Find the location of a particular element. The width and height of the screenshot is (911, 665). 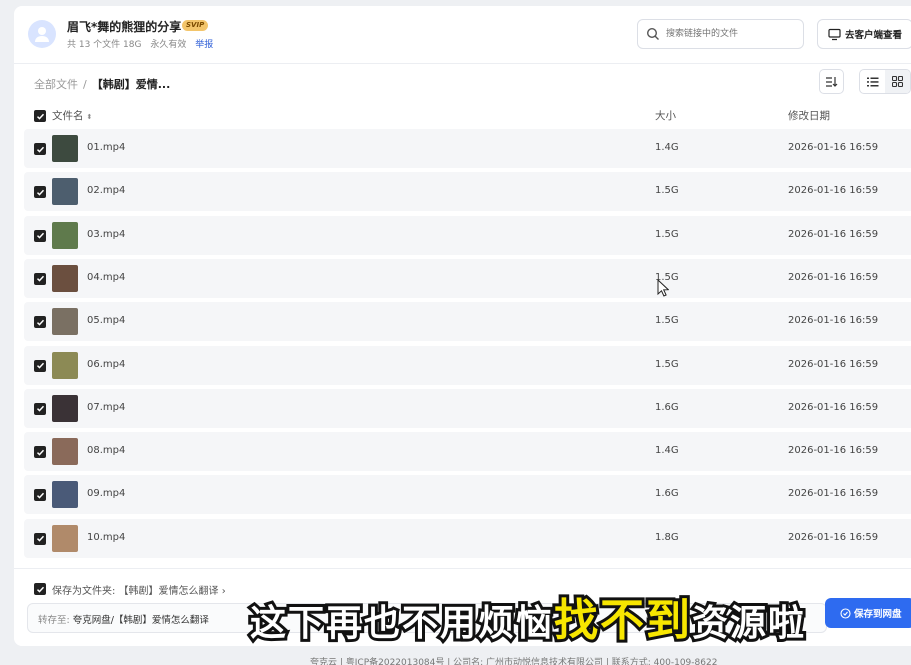

column-size-header: 大小 is located at coordinates (665, 115).